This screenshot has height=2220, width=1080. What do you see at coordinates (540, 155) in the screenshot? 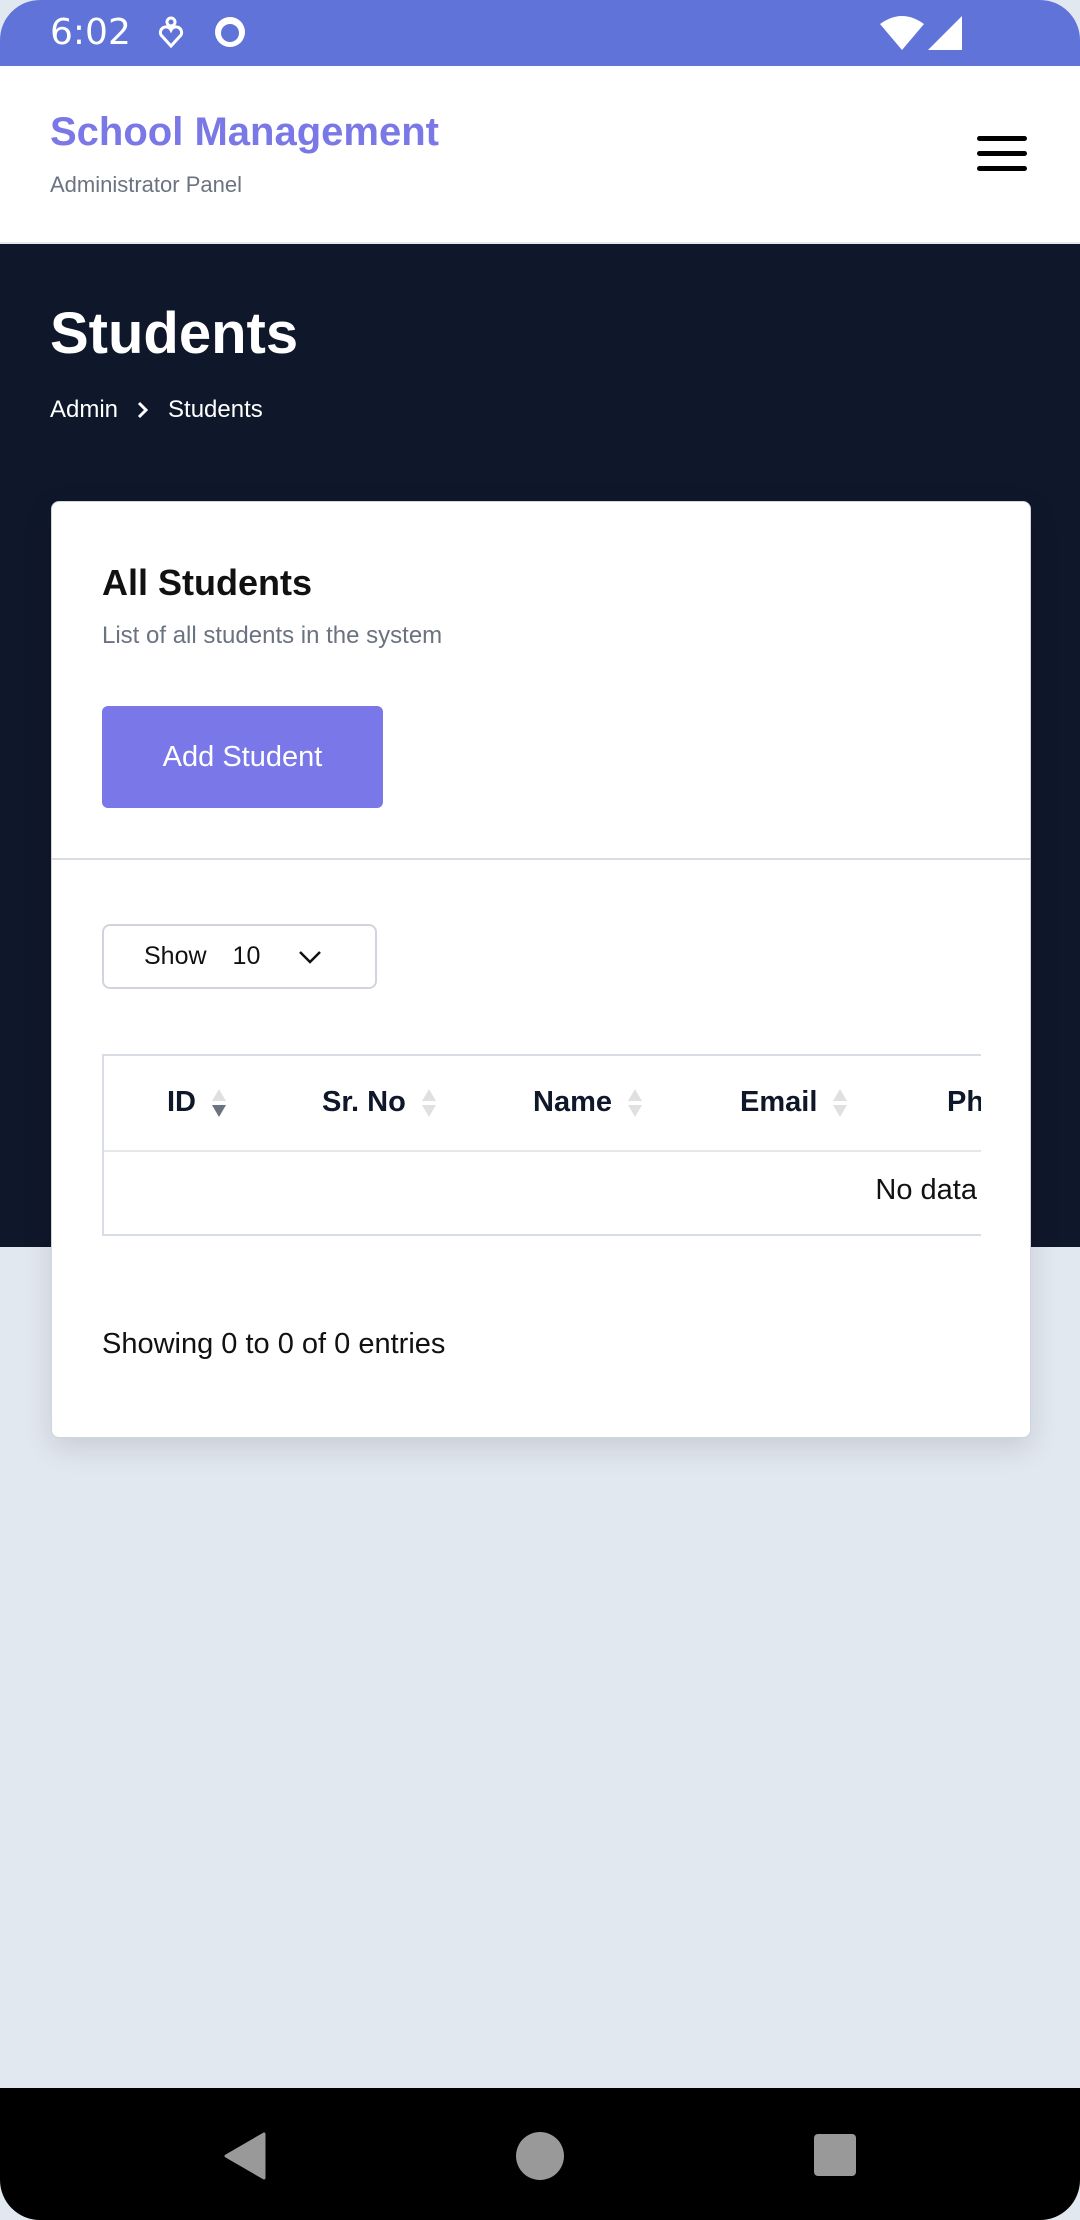
I see `app-header: School Management Administrator Panel` at bounding box center [540, 155].